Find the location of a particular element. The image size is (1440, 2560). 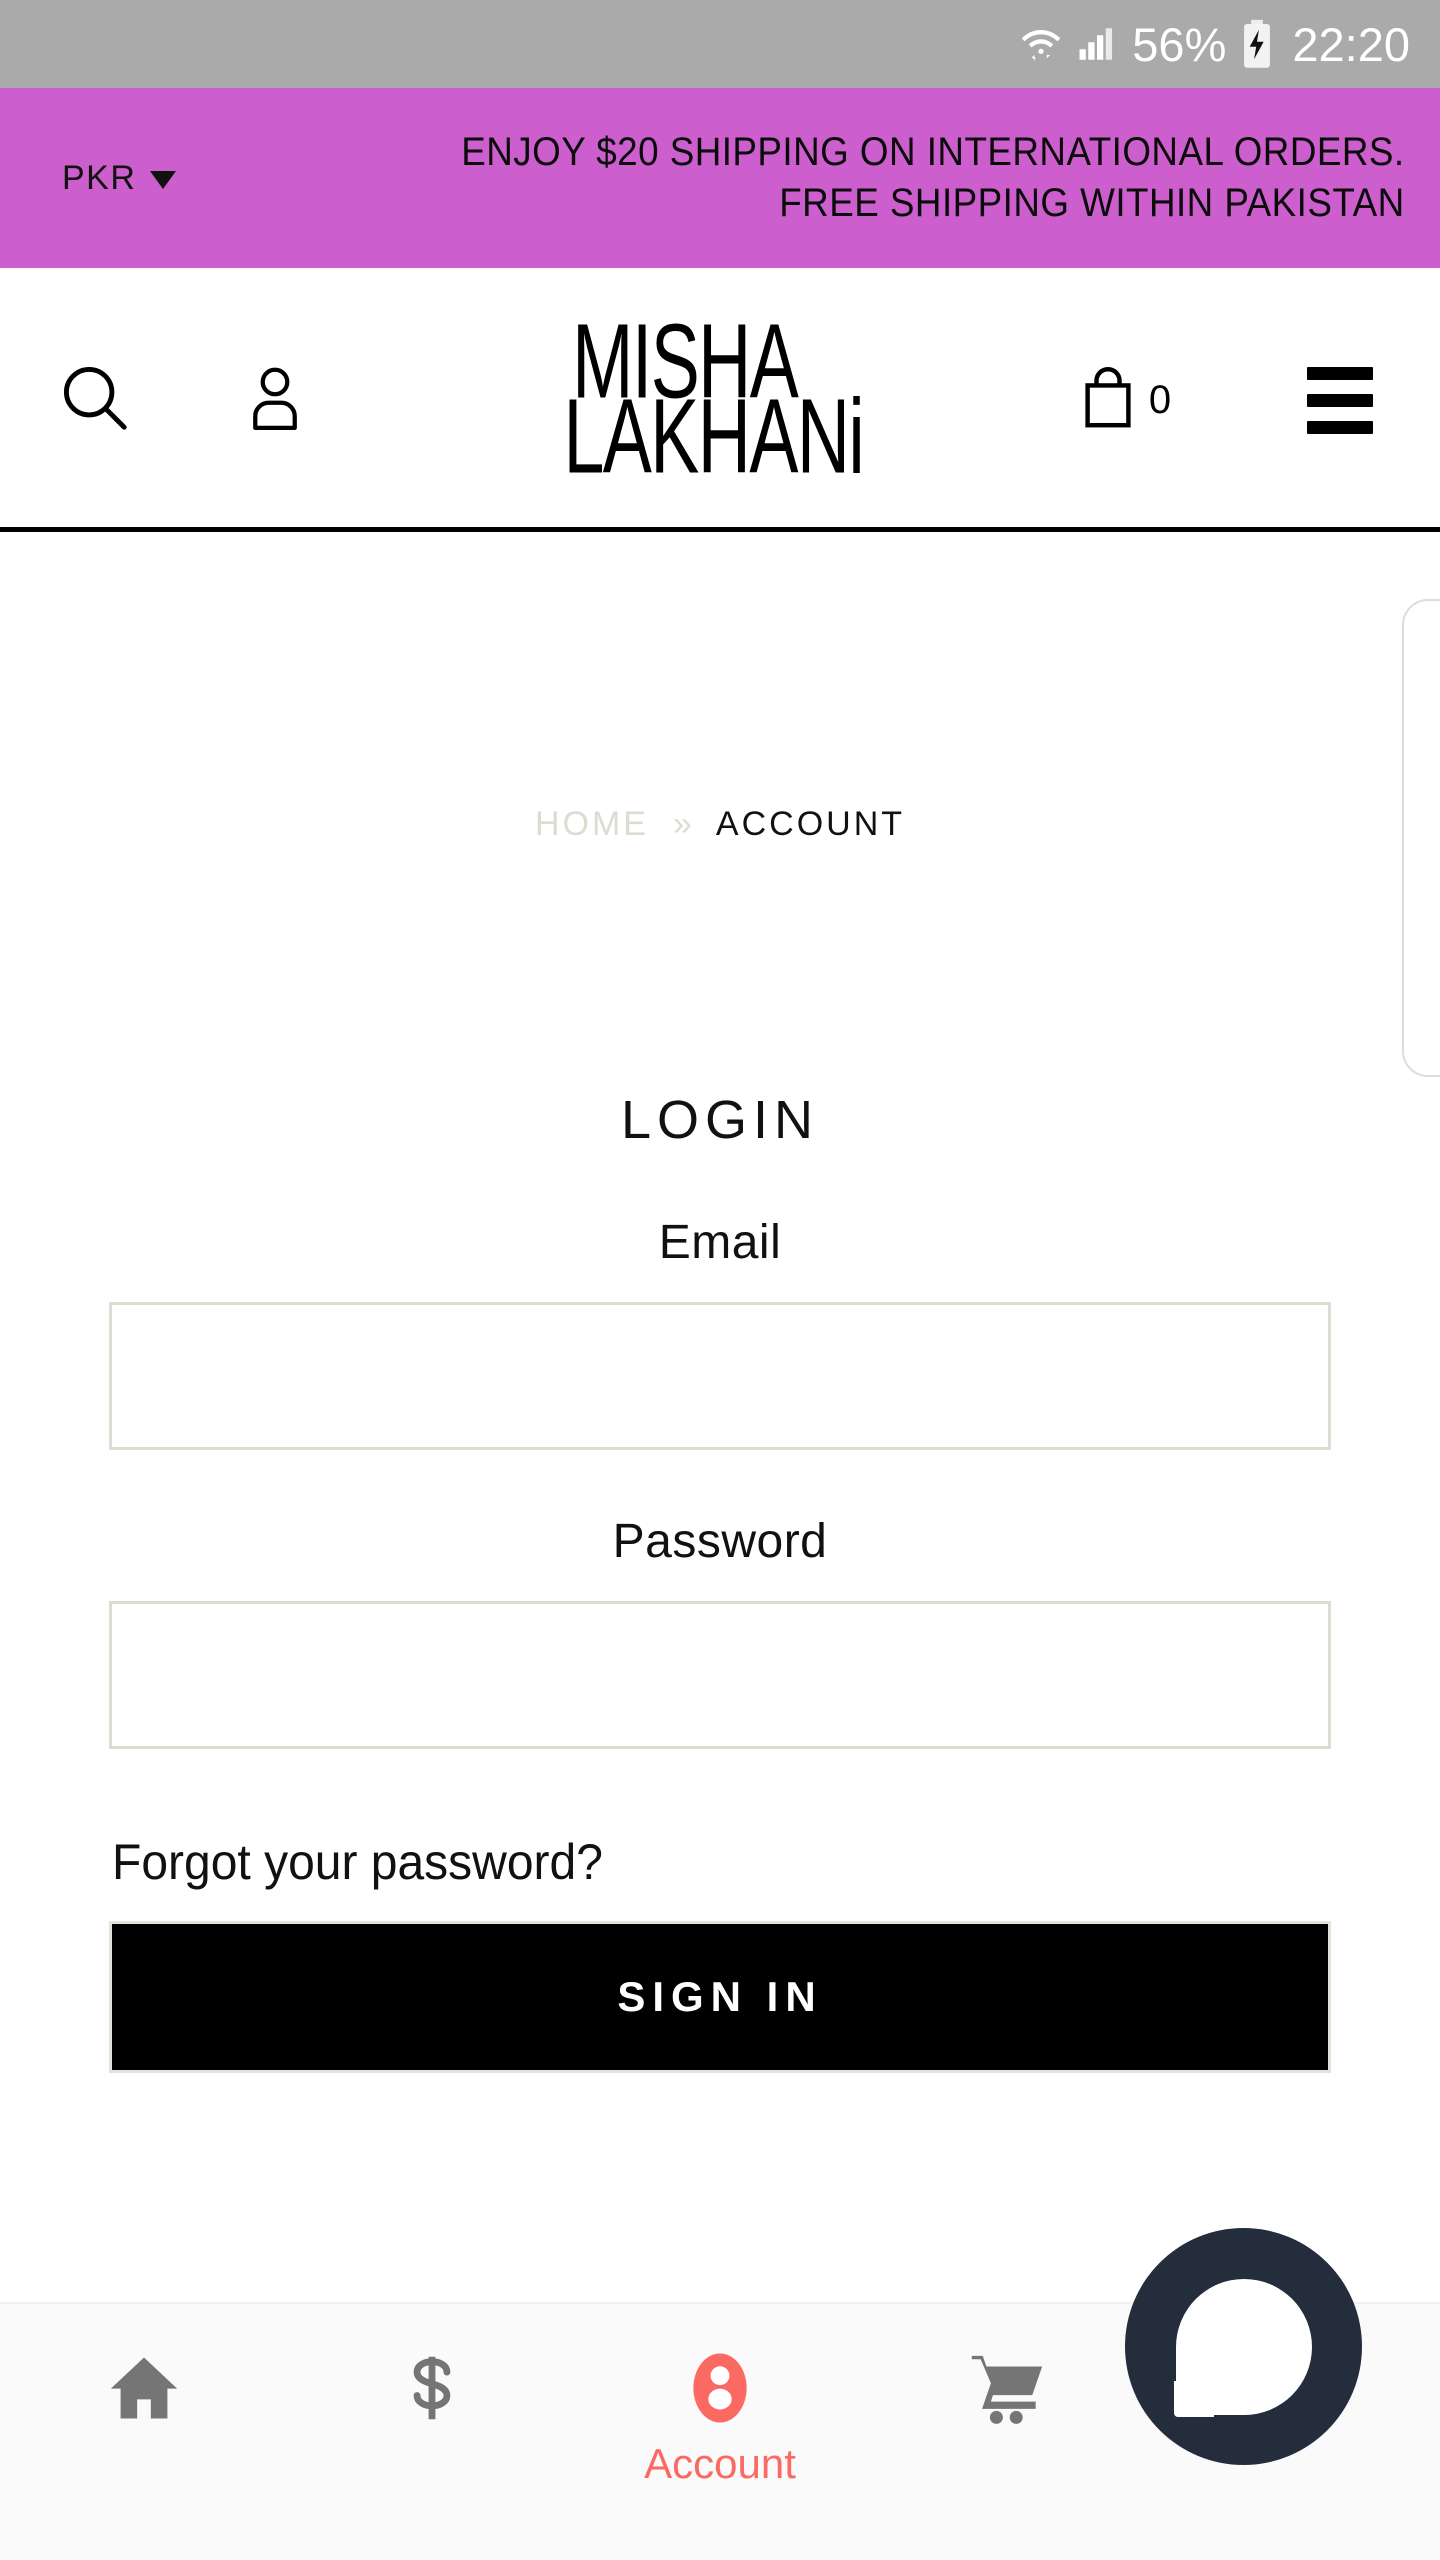

user-icon is located at coordinates (275, 400).